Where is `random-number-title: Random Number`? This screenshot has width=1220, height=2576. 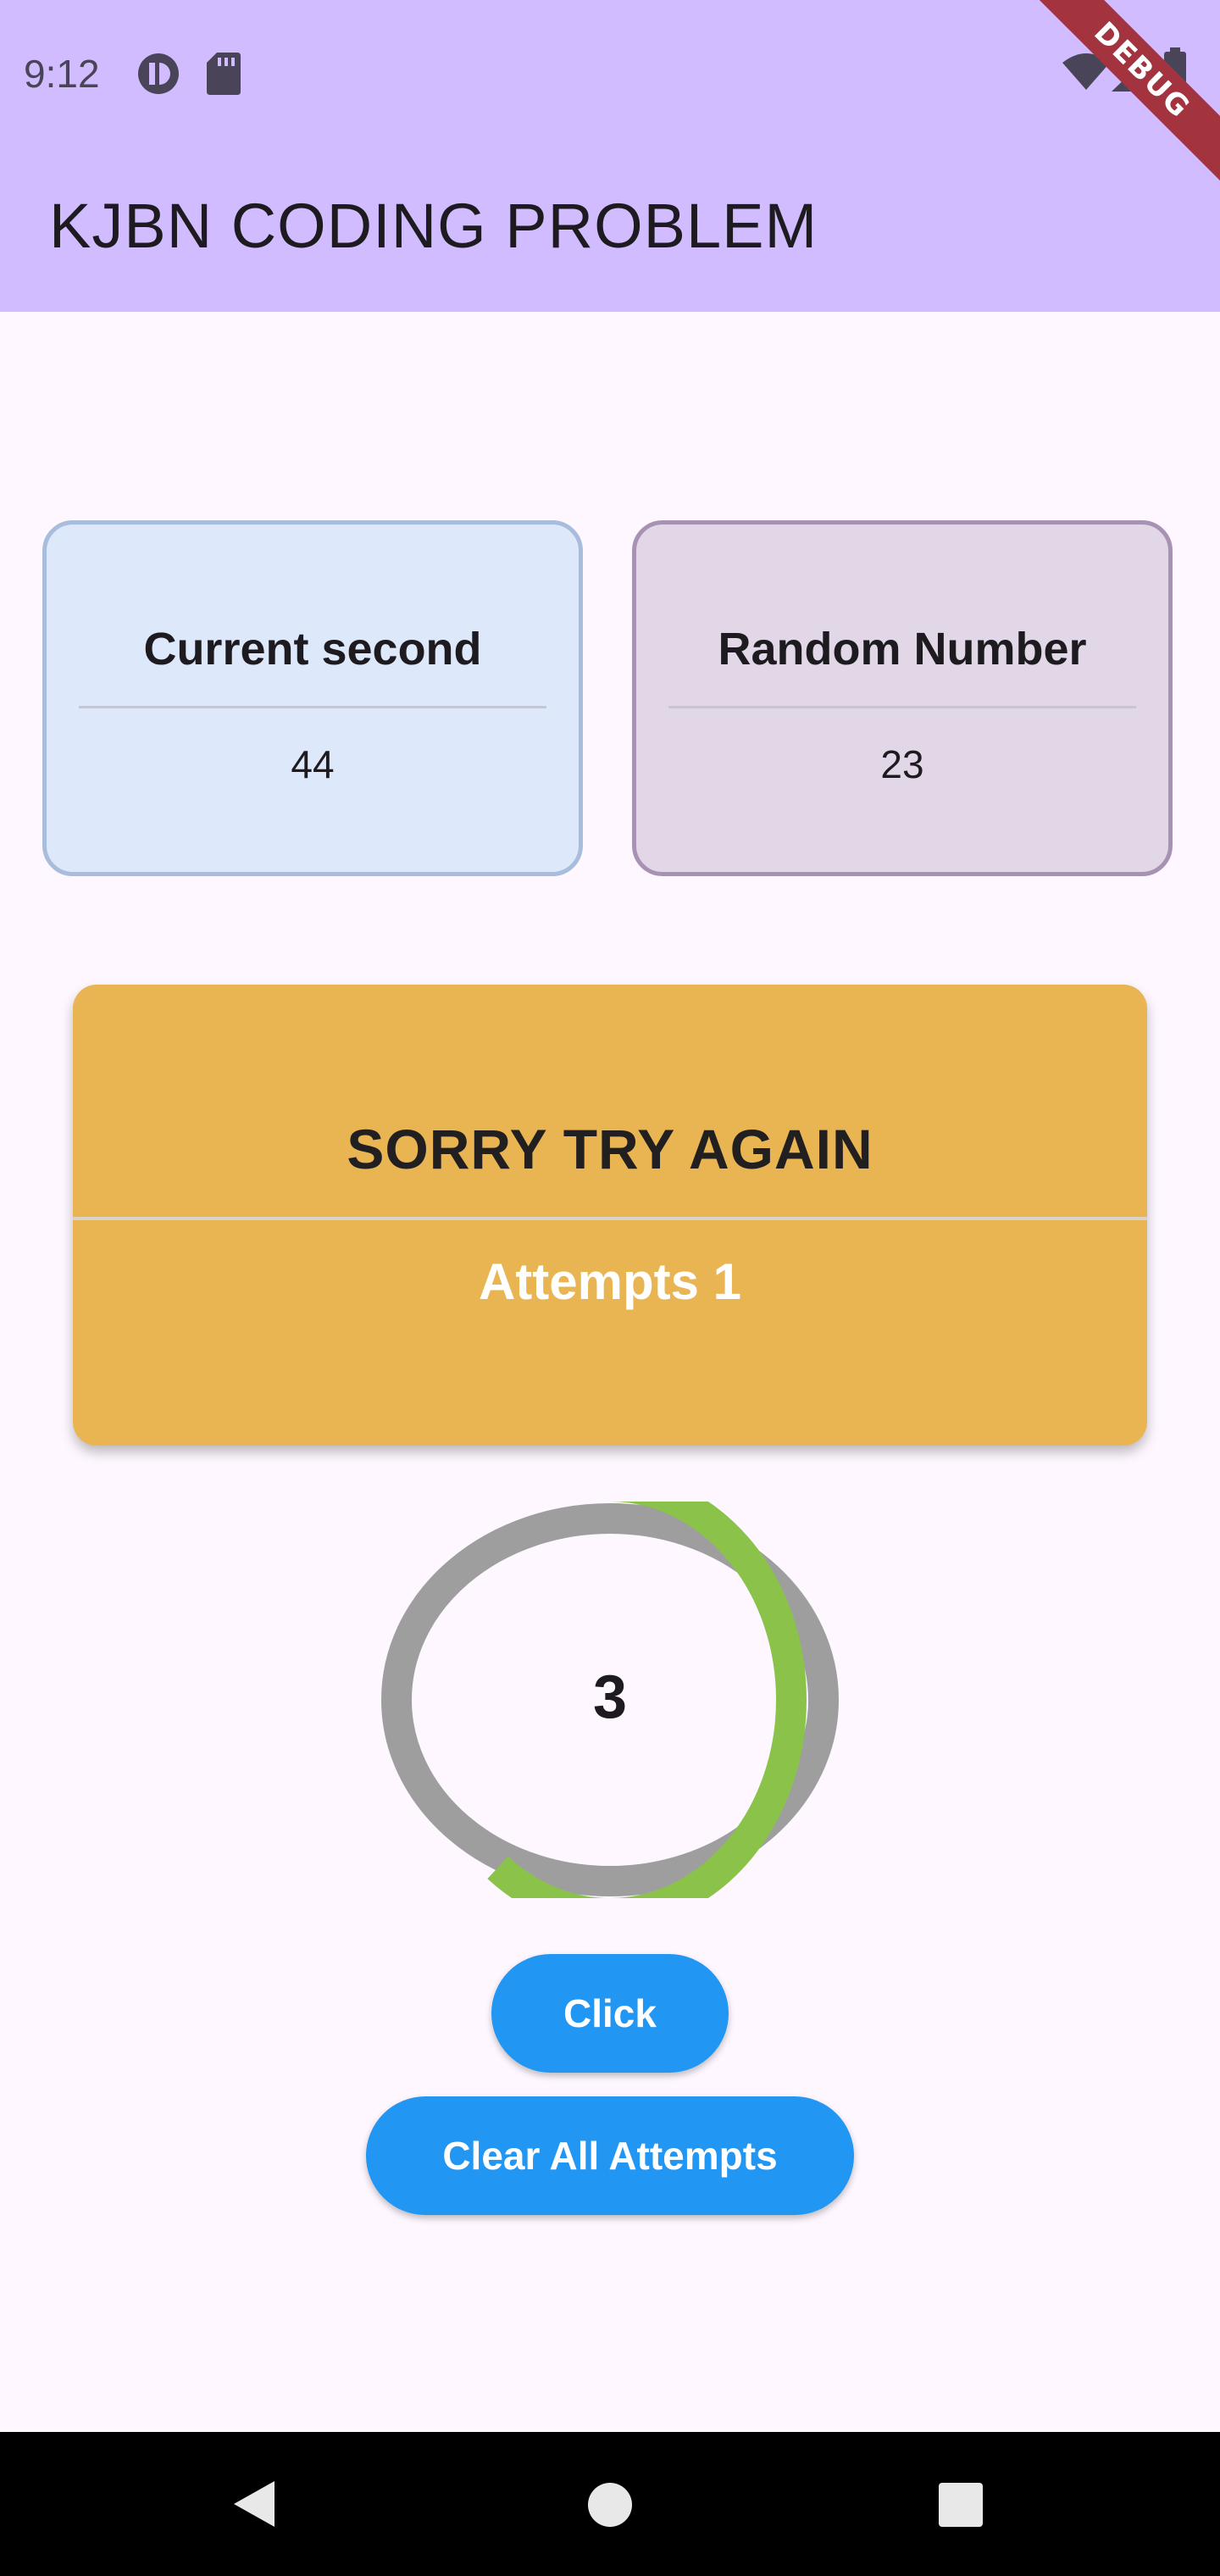 random-number-title: Random Number is located at coordinates (902, 649).